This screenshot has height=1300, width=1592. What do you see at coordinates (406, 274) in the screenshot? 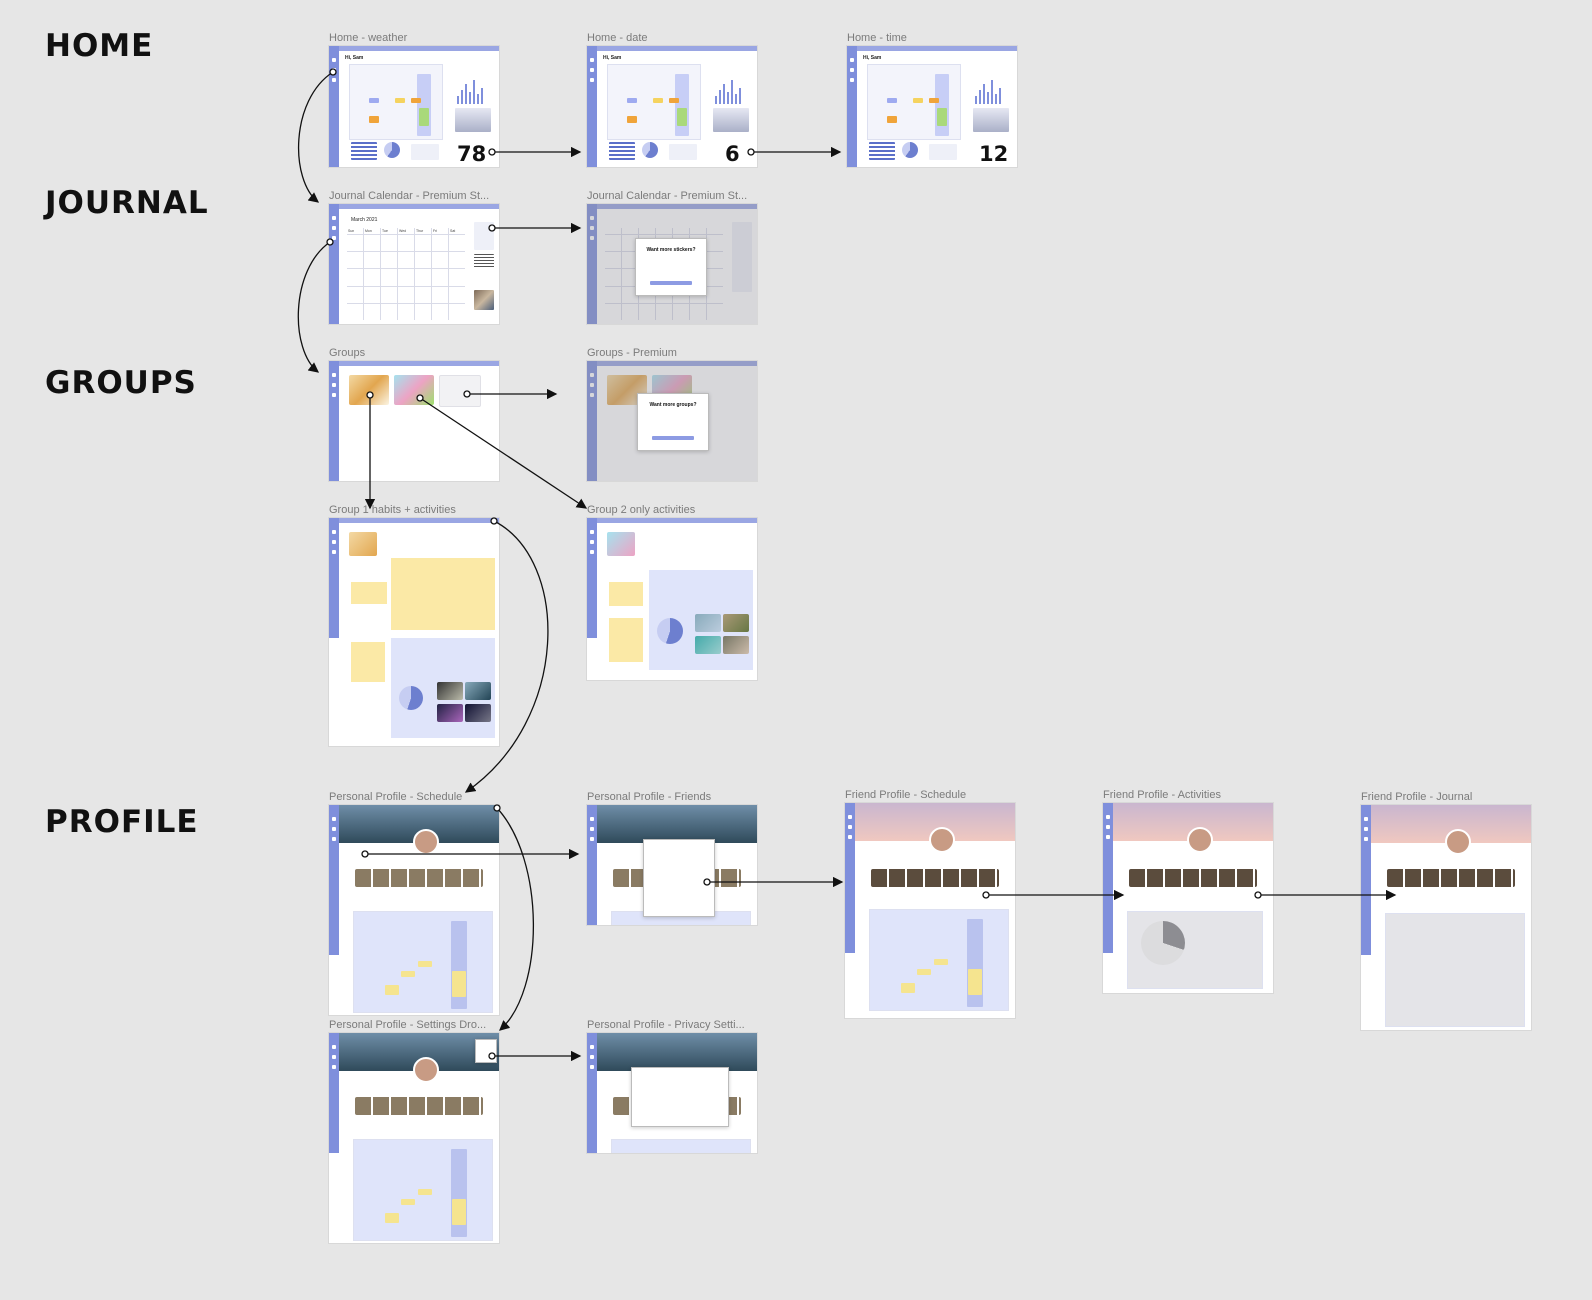
I see `journal-calendar-grid: Sun Mon Tue Wed Thur Fri Sat` at bounding box center [406, 274].